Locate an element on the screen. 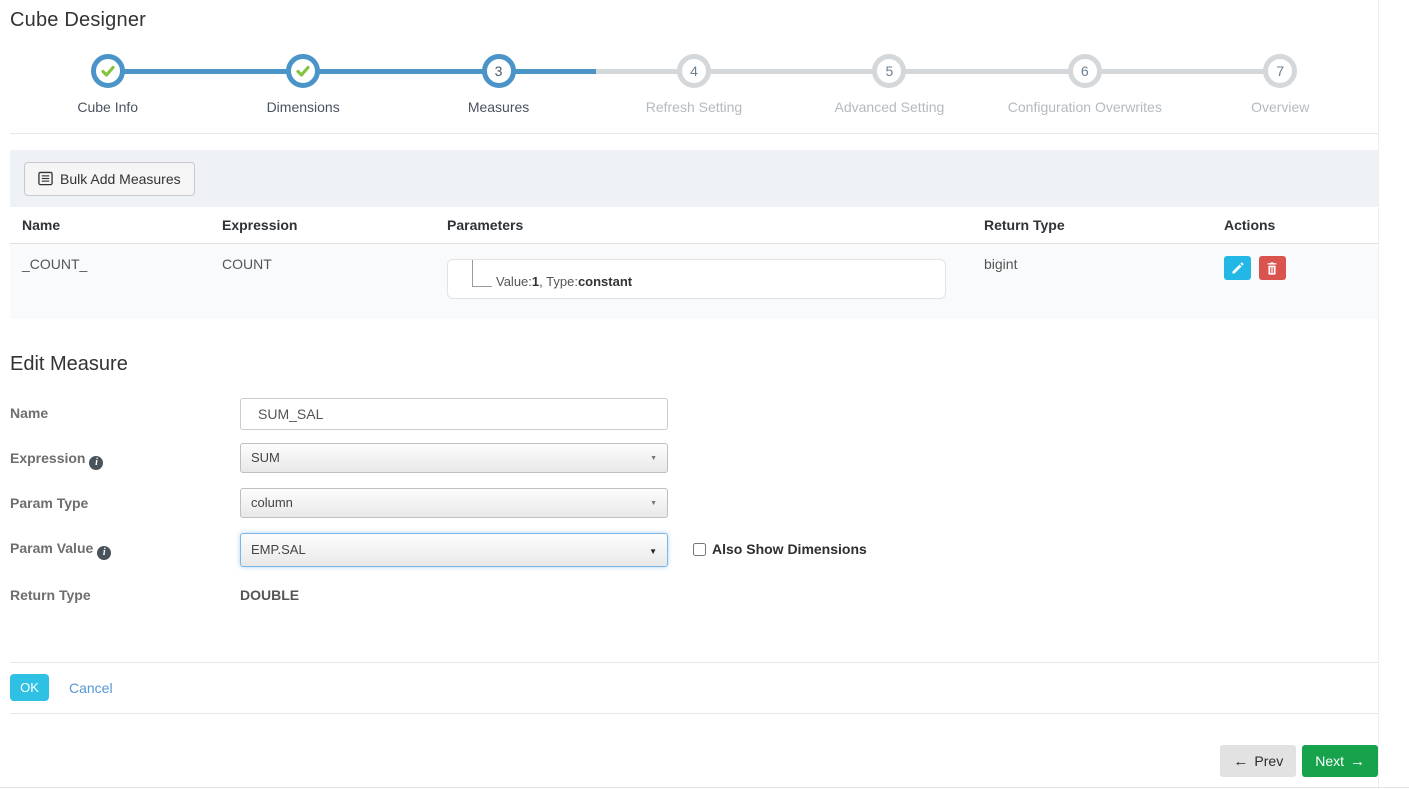 This screenshot has height=789, width=1409. edit-measure-actions: OK Cancel is located at coordinates (694, 688).